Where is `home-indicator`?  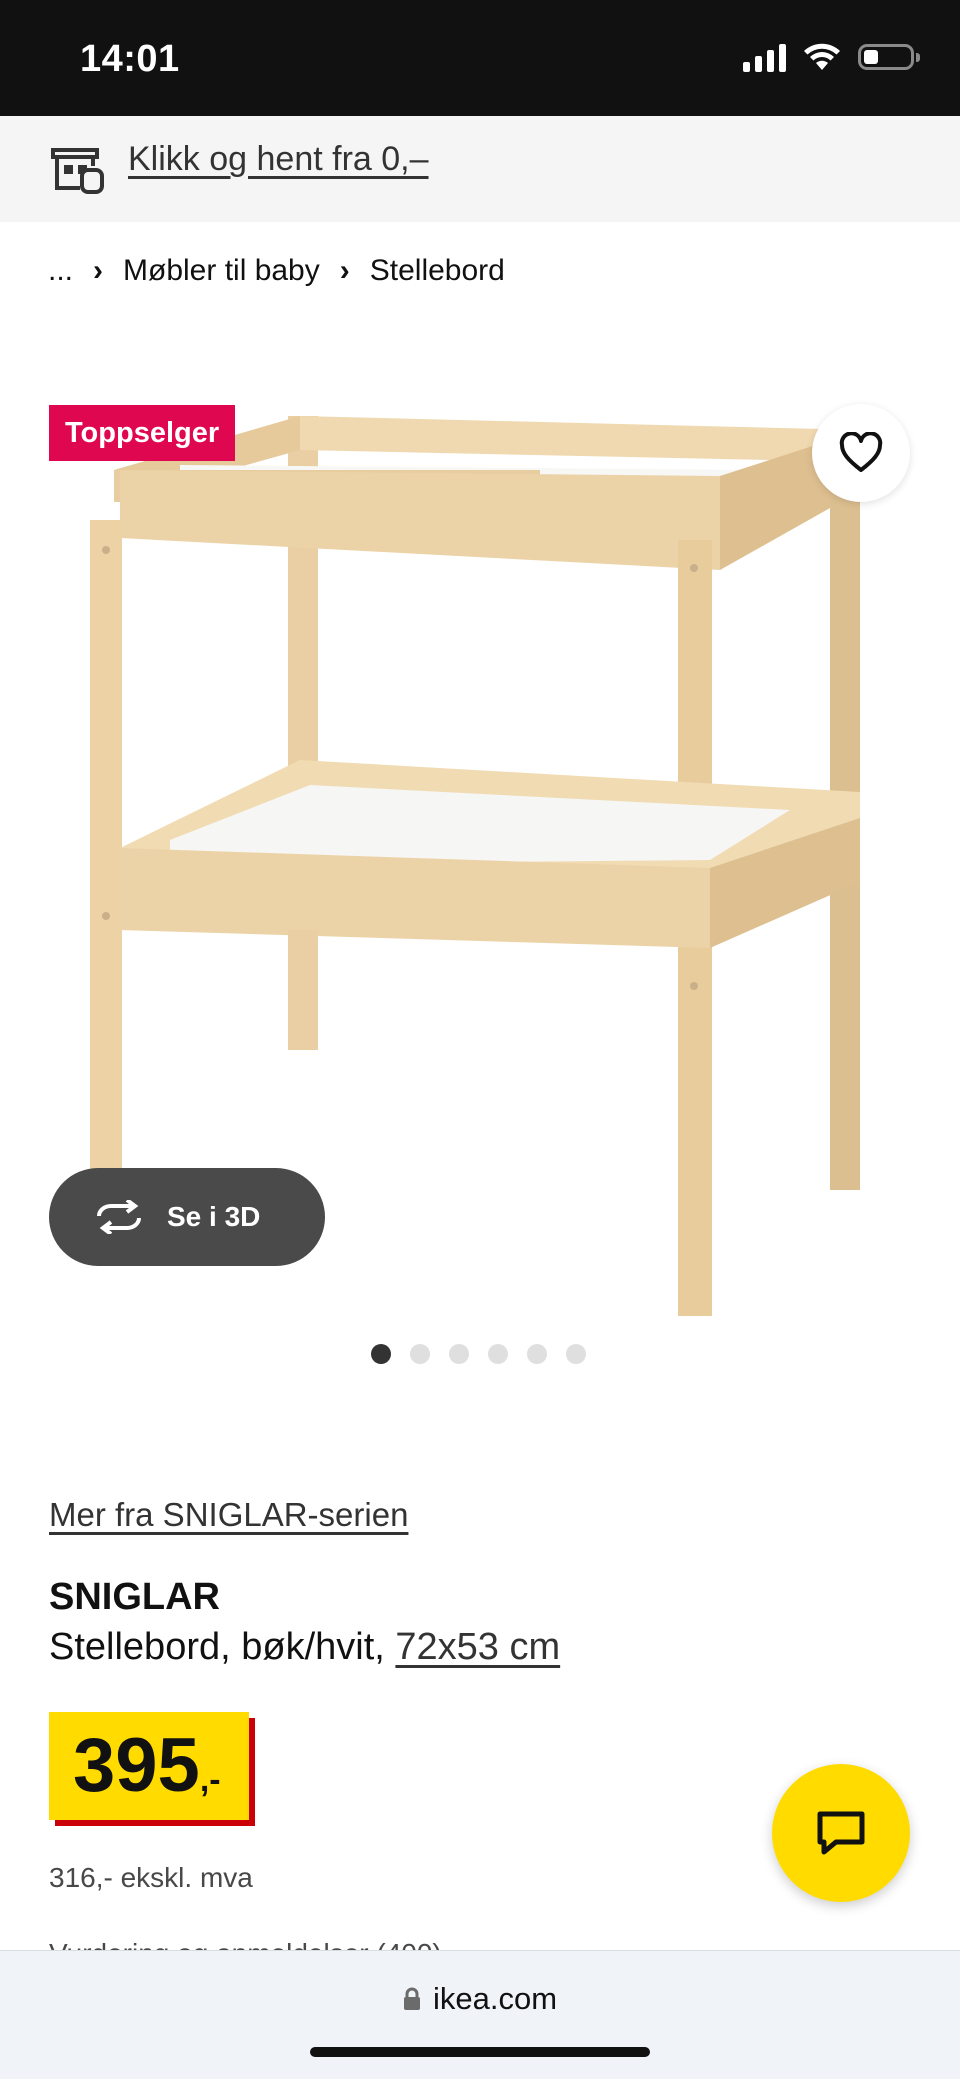 home-indicator is located at coordinates (480, 2052).